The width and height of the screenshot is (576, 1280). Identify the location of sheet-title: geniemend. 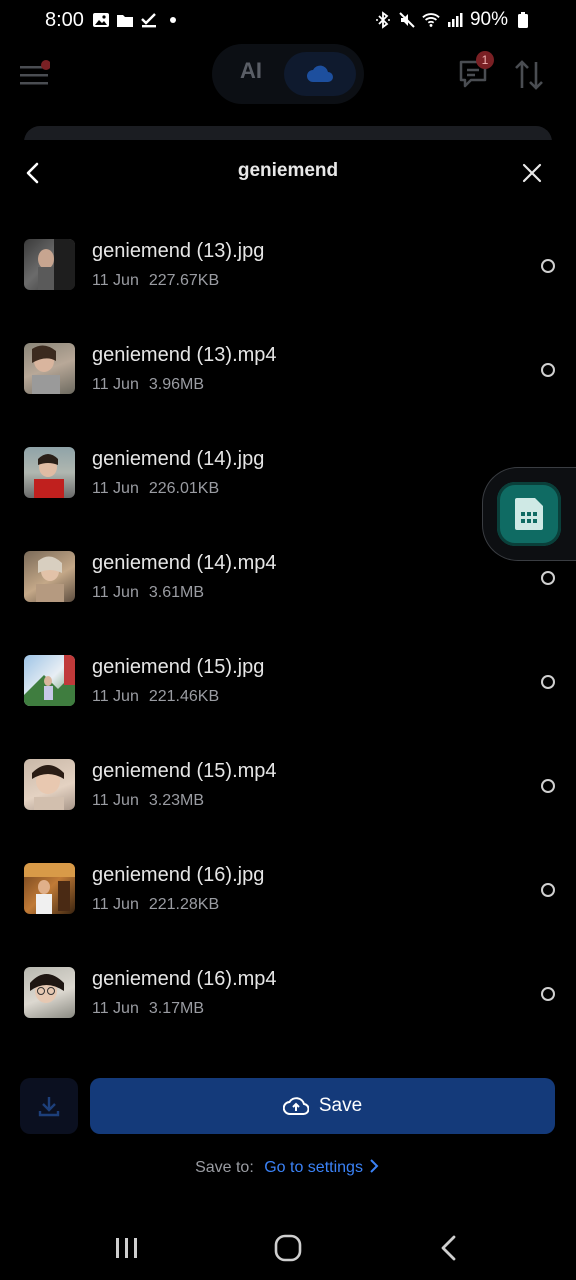
(288, 170).